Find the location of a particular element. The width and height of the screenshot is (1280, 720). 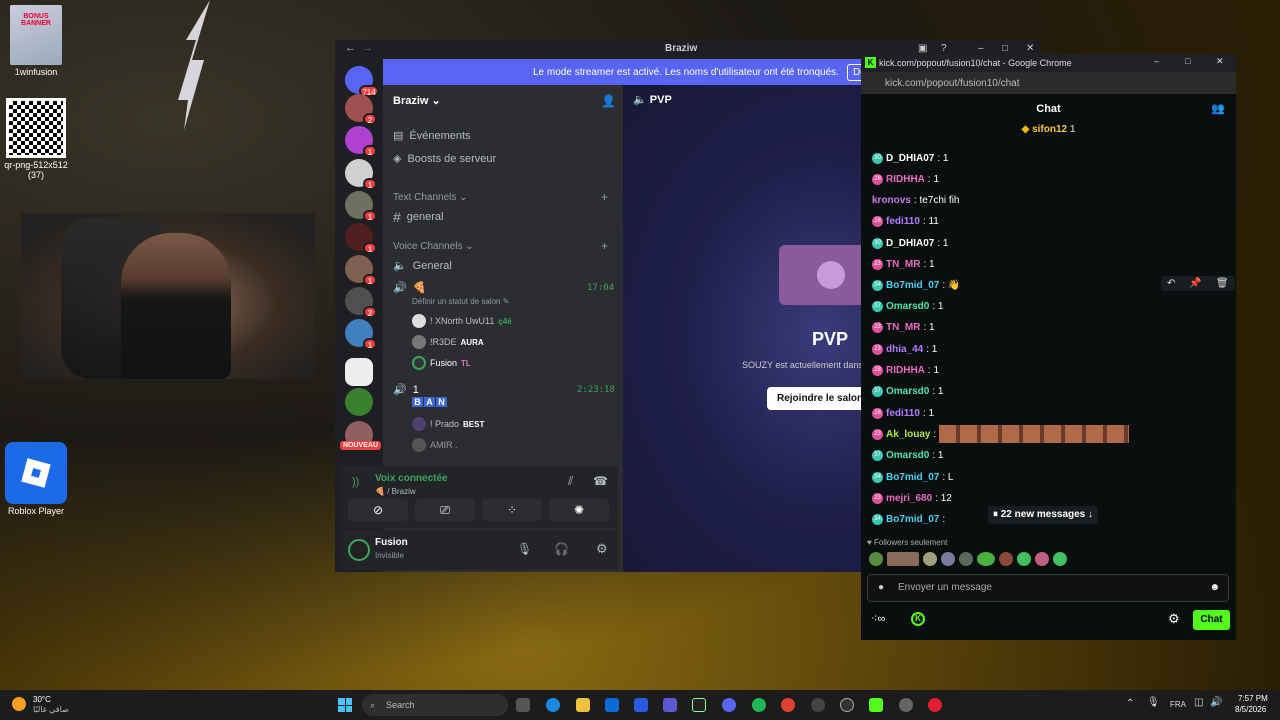

desktop-icon-roblox: Roblox Player is located at coordinates (36, 479).